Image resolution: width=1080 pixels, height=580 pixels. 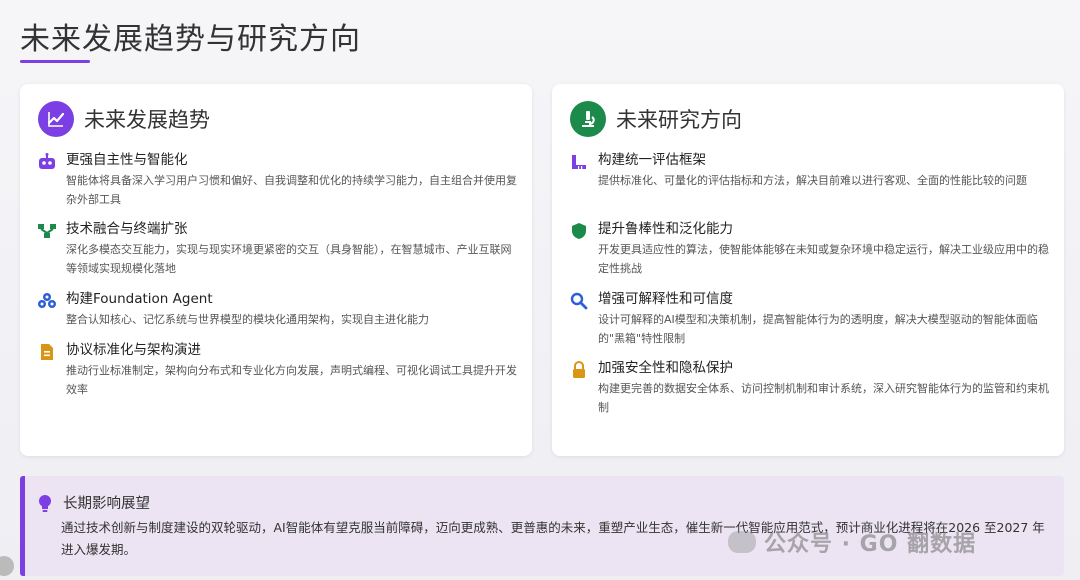 I want to click on ruler-icon, so click(x=579, y=162).